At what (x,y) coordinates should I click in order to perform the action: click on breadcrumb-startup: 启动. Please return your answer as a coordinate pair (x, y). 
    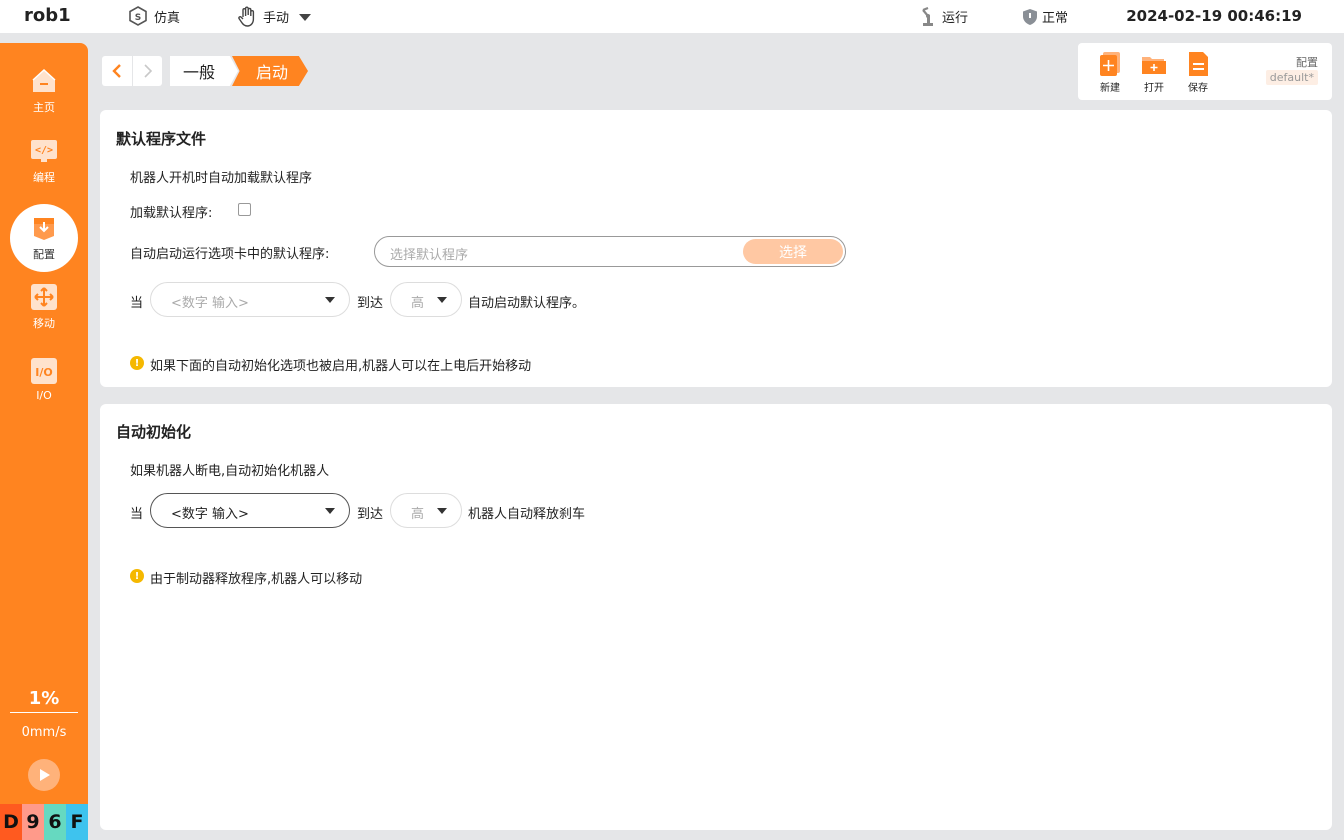
    Looking at the image, I should click on (270, 71).